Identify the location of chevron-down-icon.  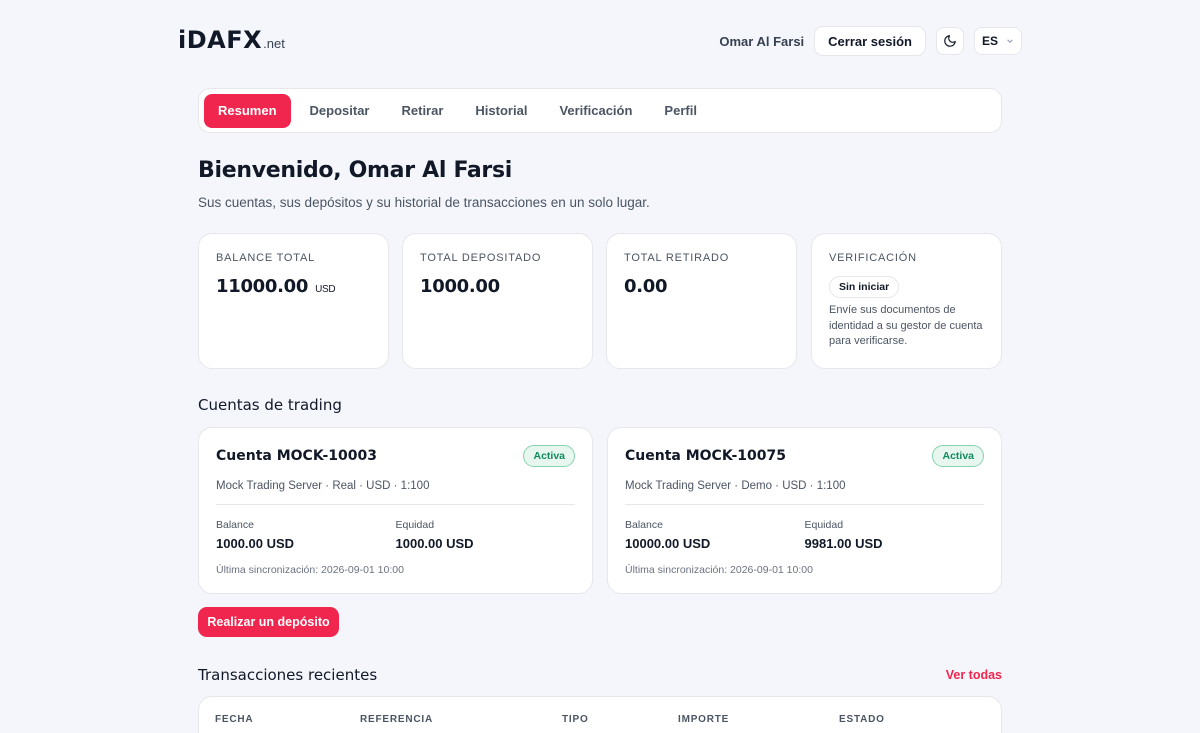
(1010, 41).